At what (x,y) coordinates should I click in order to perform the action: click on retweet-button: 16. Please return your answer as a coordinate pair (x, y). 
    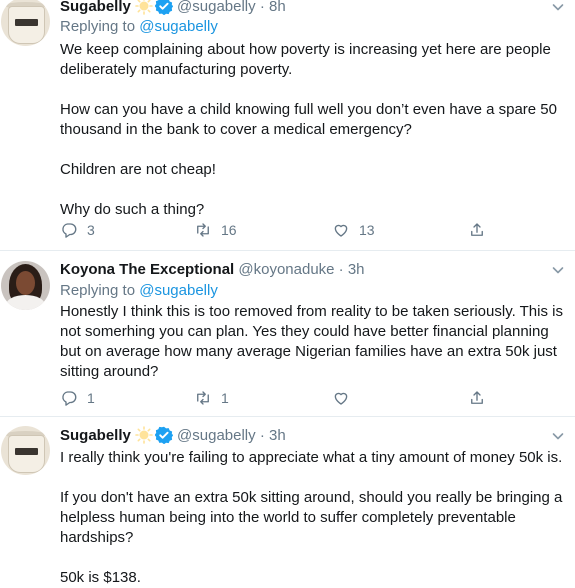
    Looking at the image, I should click on (215, 230).